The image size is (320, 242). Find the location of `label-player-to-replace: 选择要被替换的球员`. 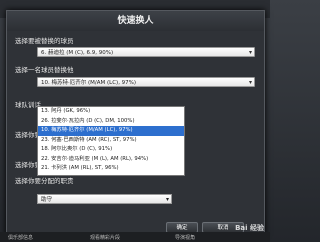

label-player-to-replace: 选择要被替换的球员 is located at coordinates (44, 41).